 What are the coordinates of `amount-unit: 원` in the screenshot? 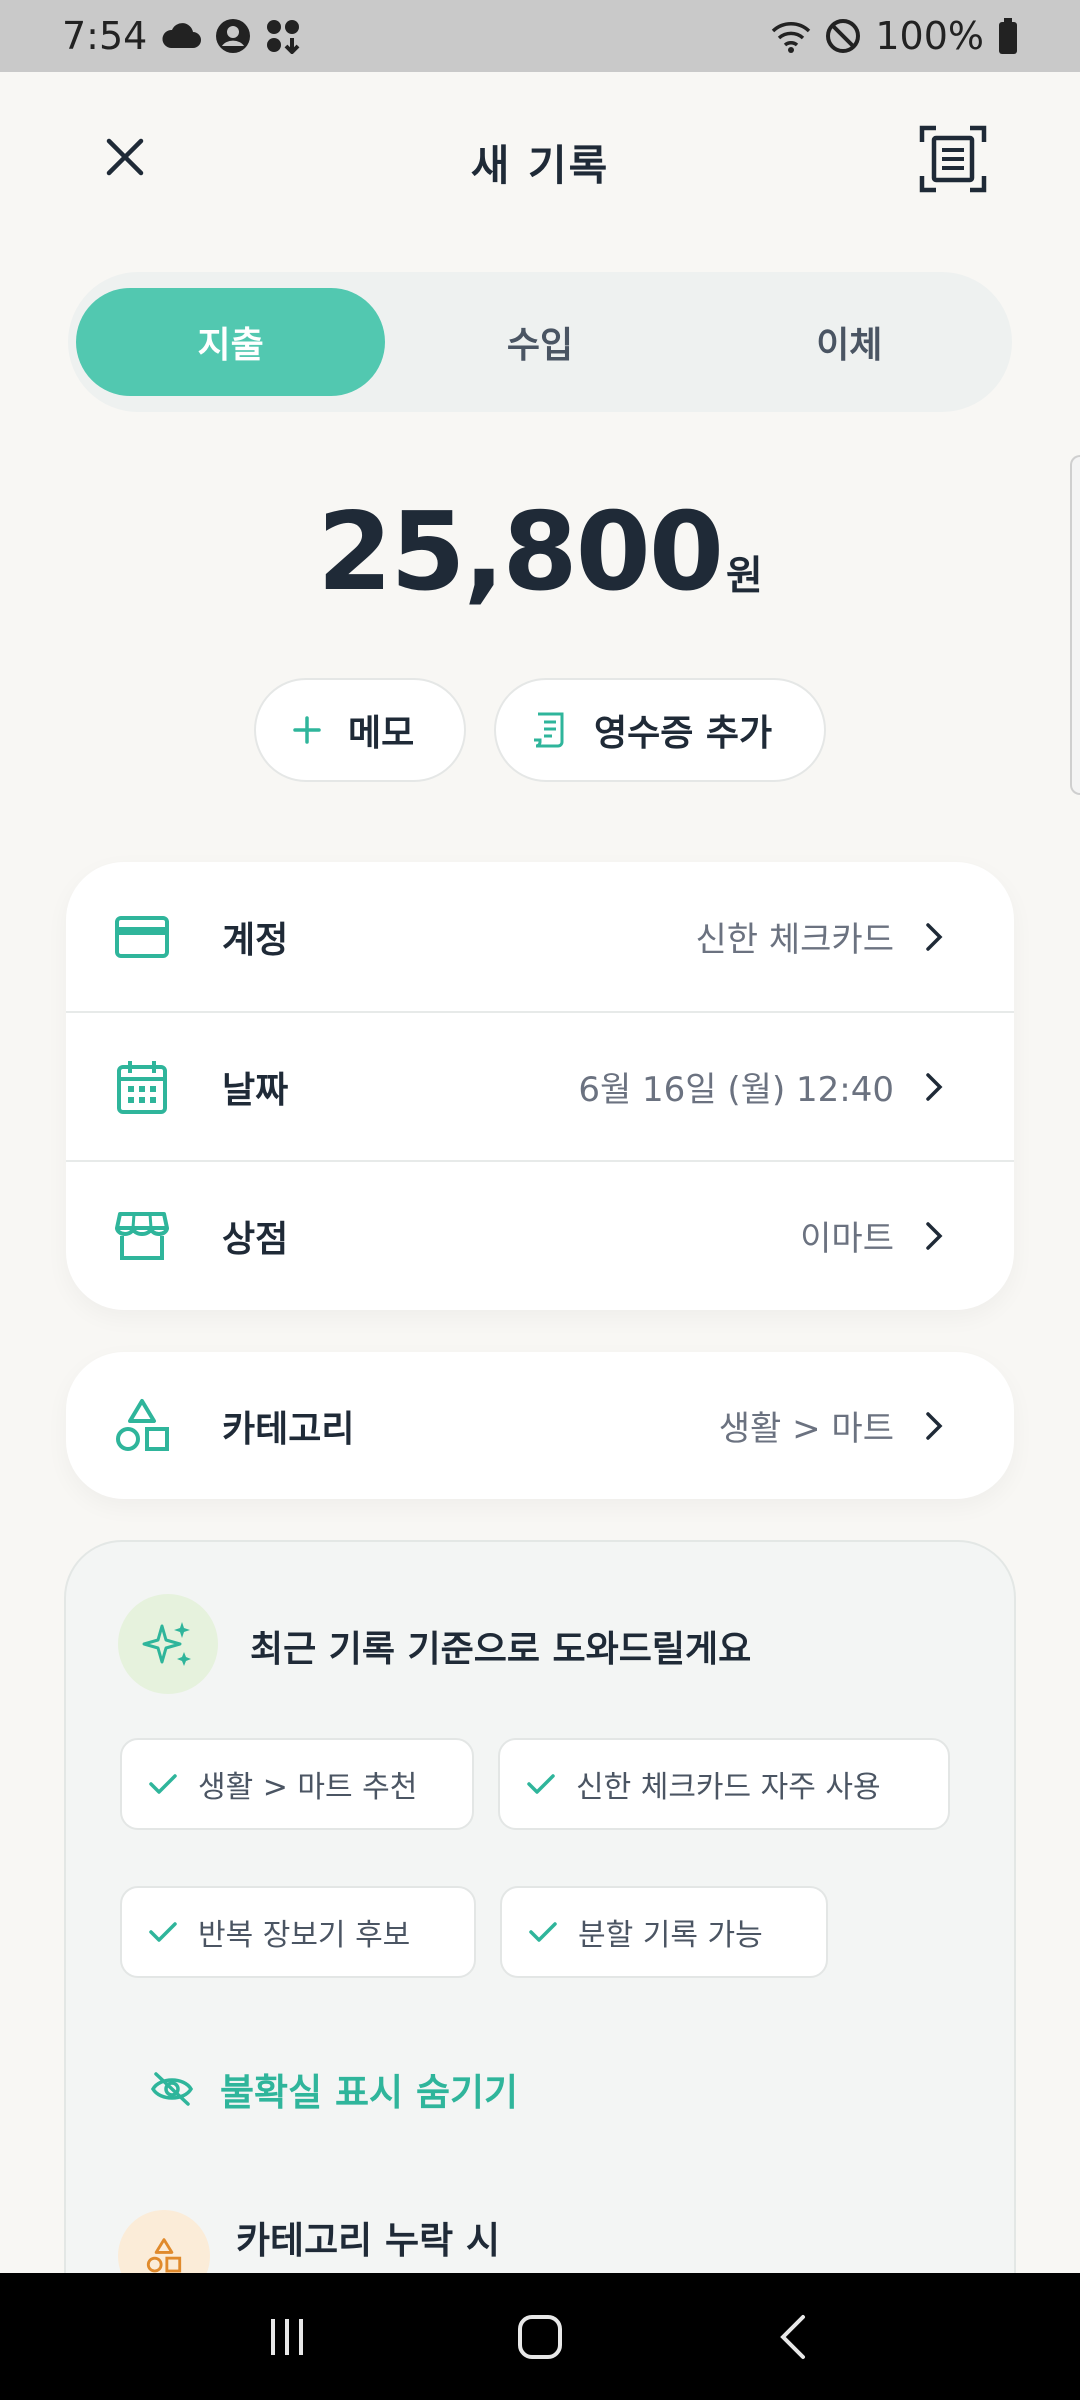 It's located at (744, 576).